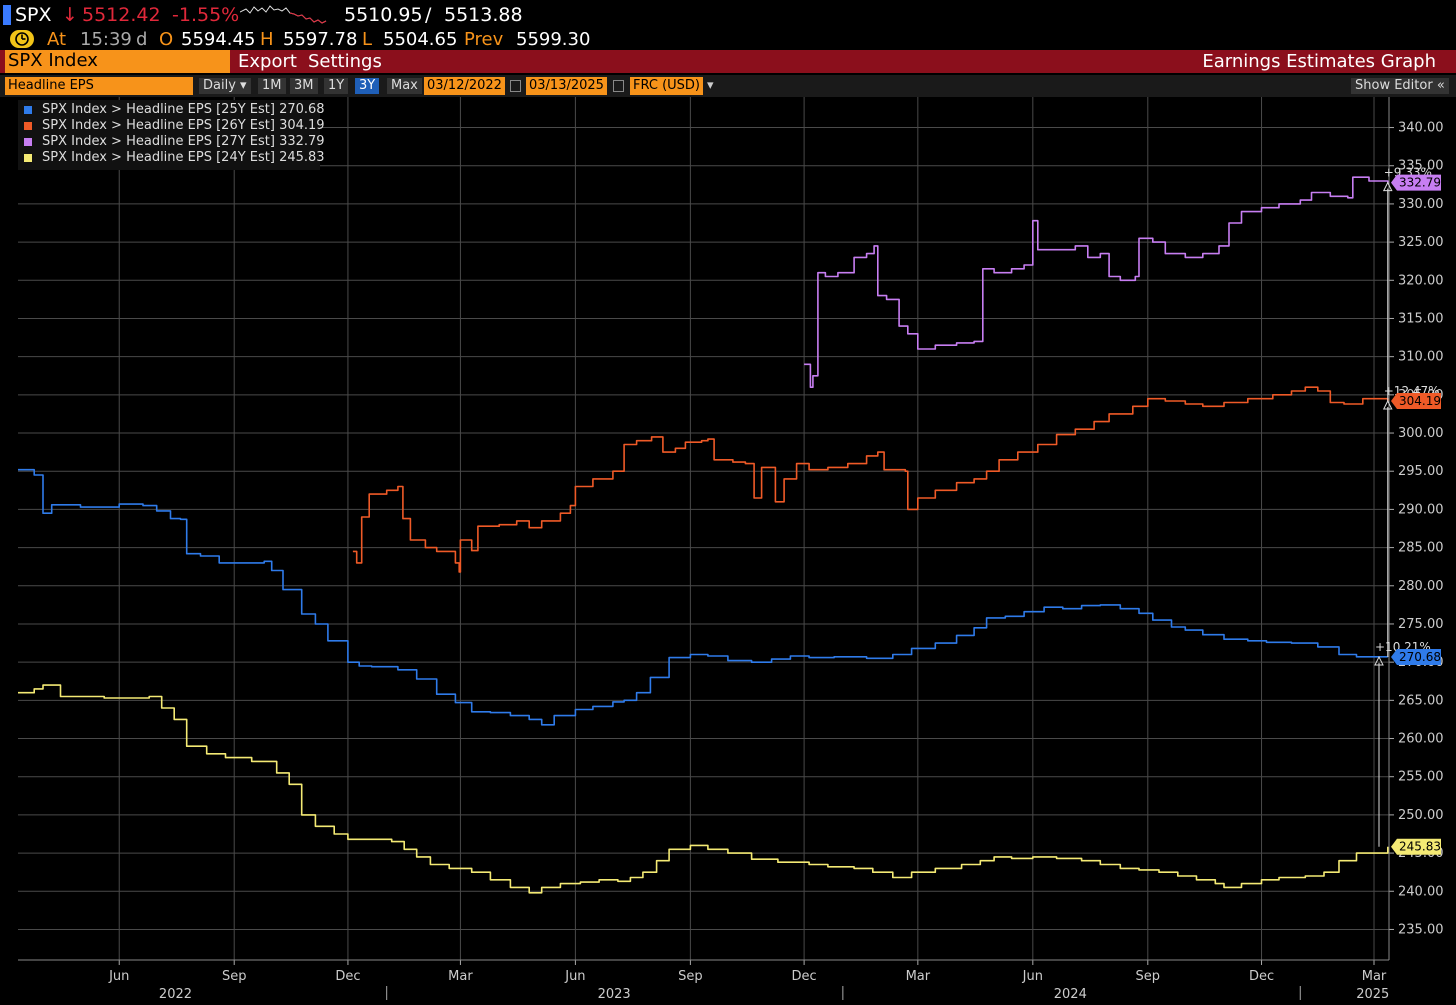  Describe the element at coordinates (1372, 994) in the screenshot. I see `year-label: 2025` at that location.